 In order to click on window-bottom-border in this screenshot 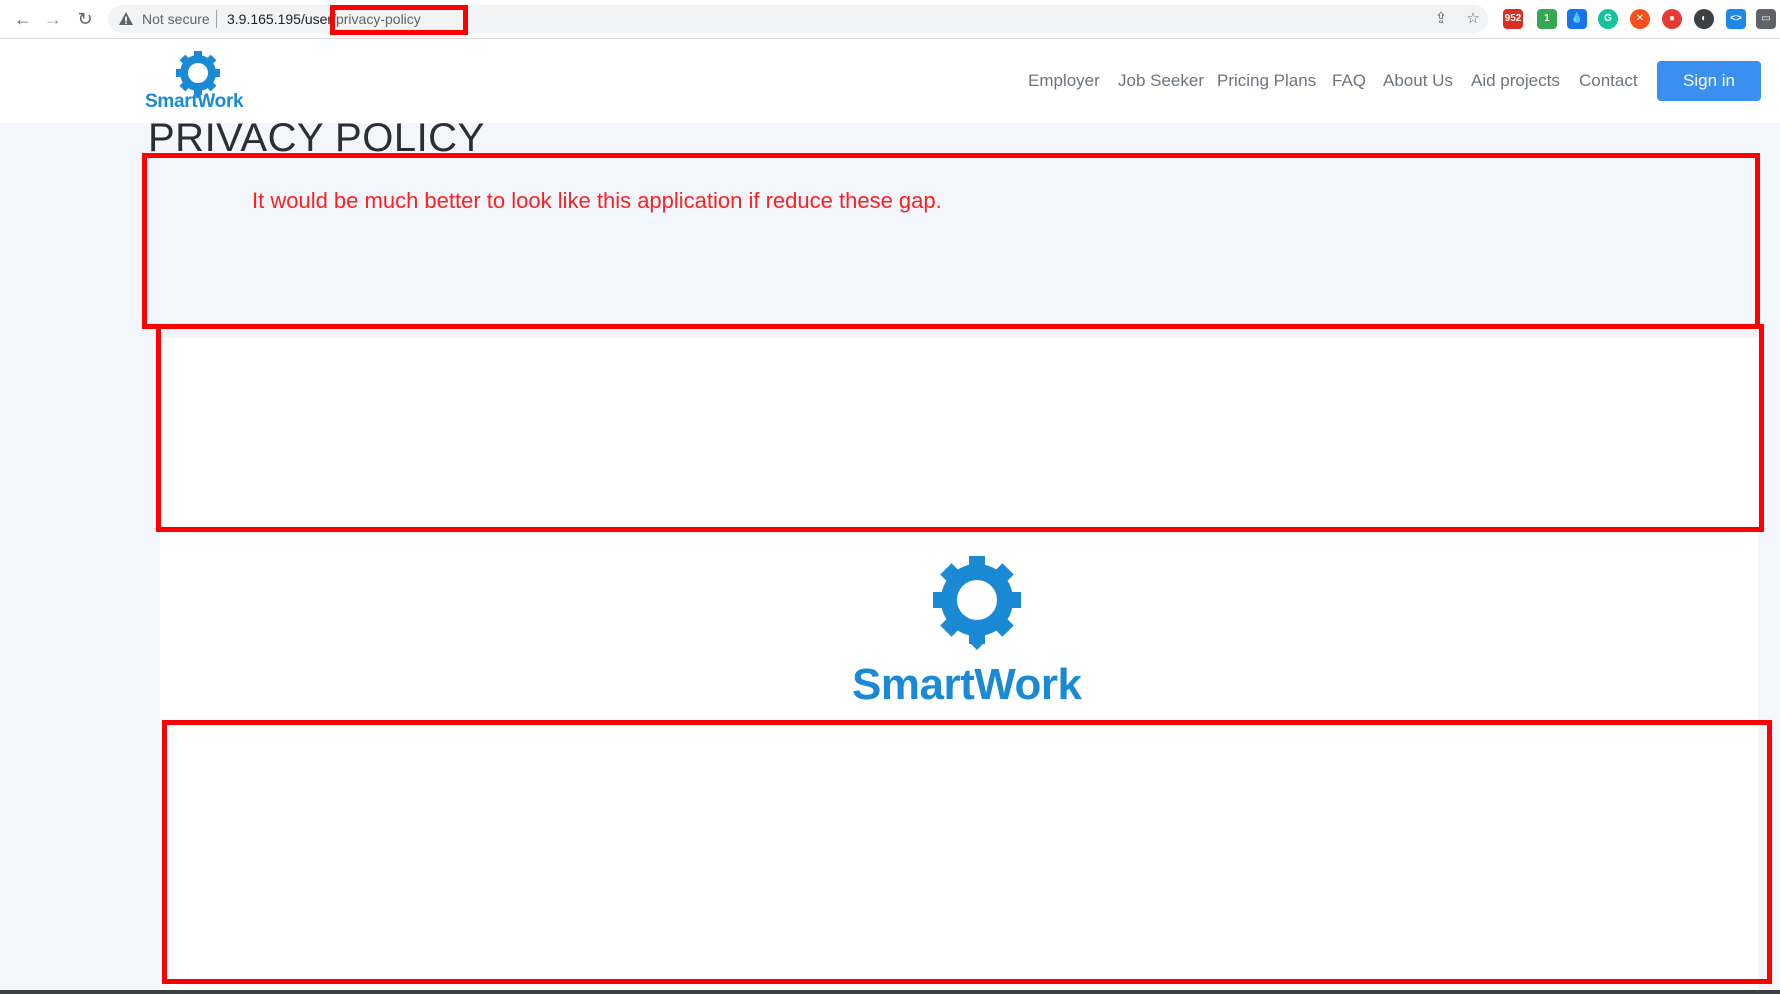, I will do `click(890, 992)`.